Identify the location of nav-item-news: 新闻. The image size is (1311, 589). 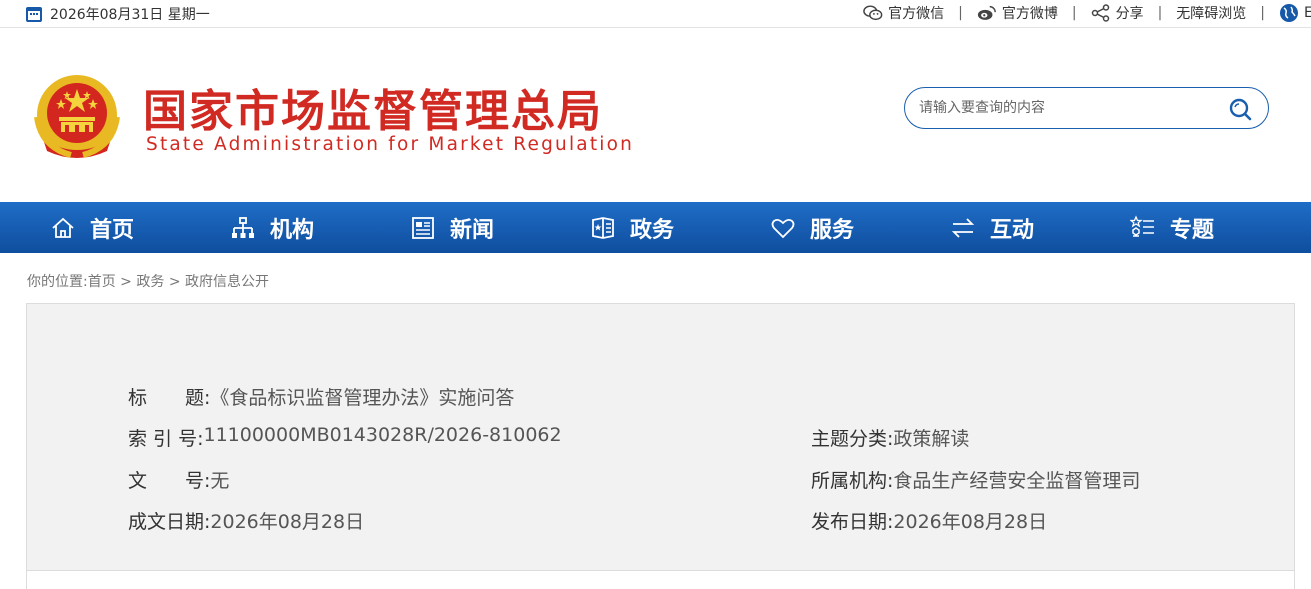
(452, 227).